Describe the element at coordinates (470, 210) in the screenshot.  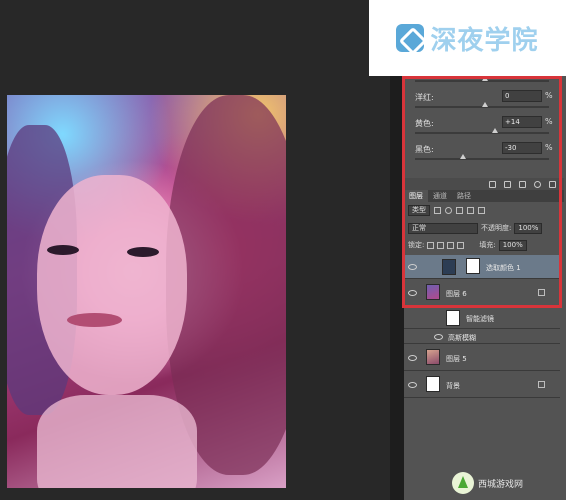
I see `filter-shape-icon` at that location.